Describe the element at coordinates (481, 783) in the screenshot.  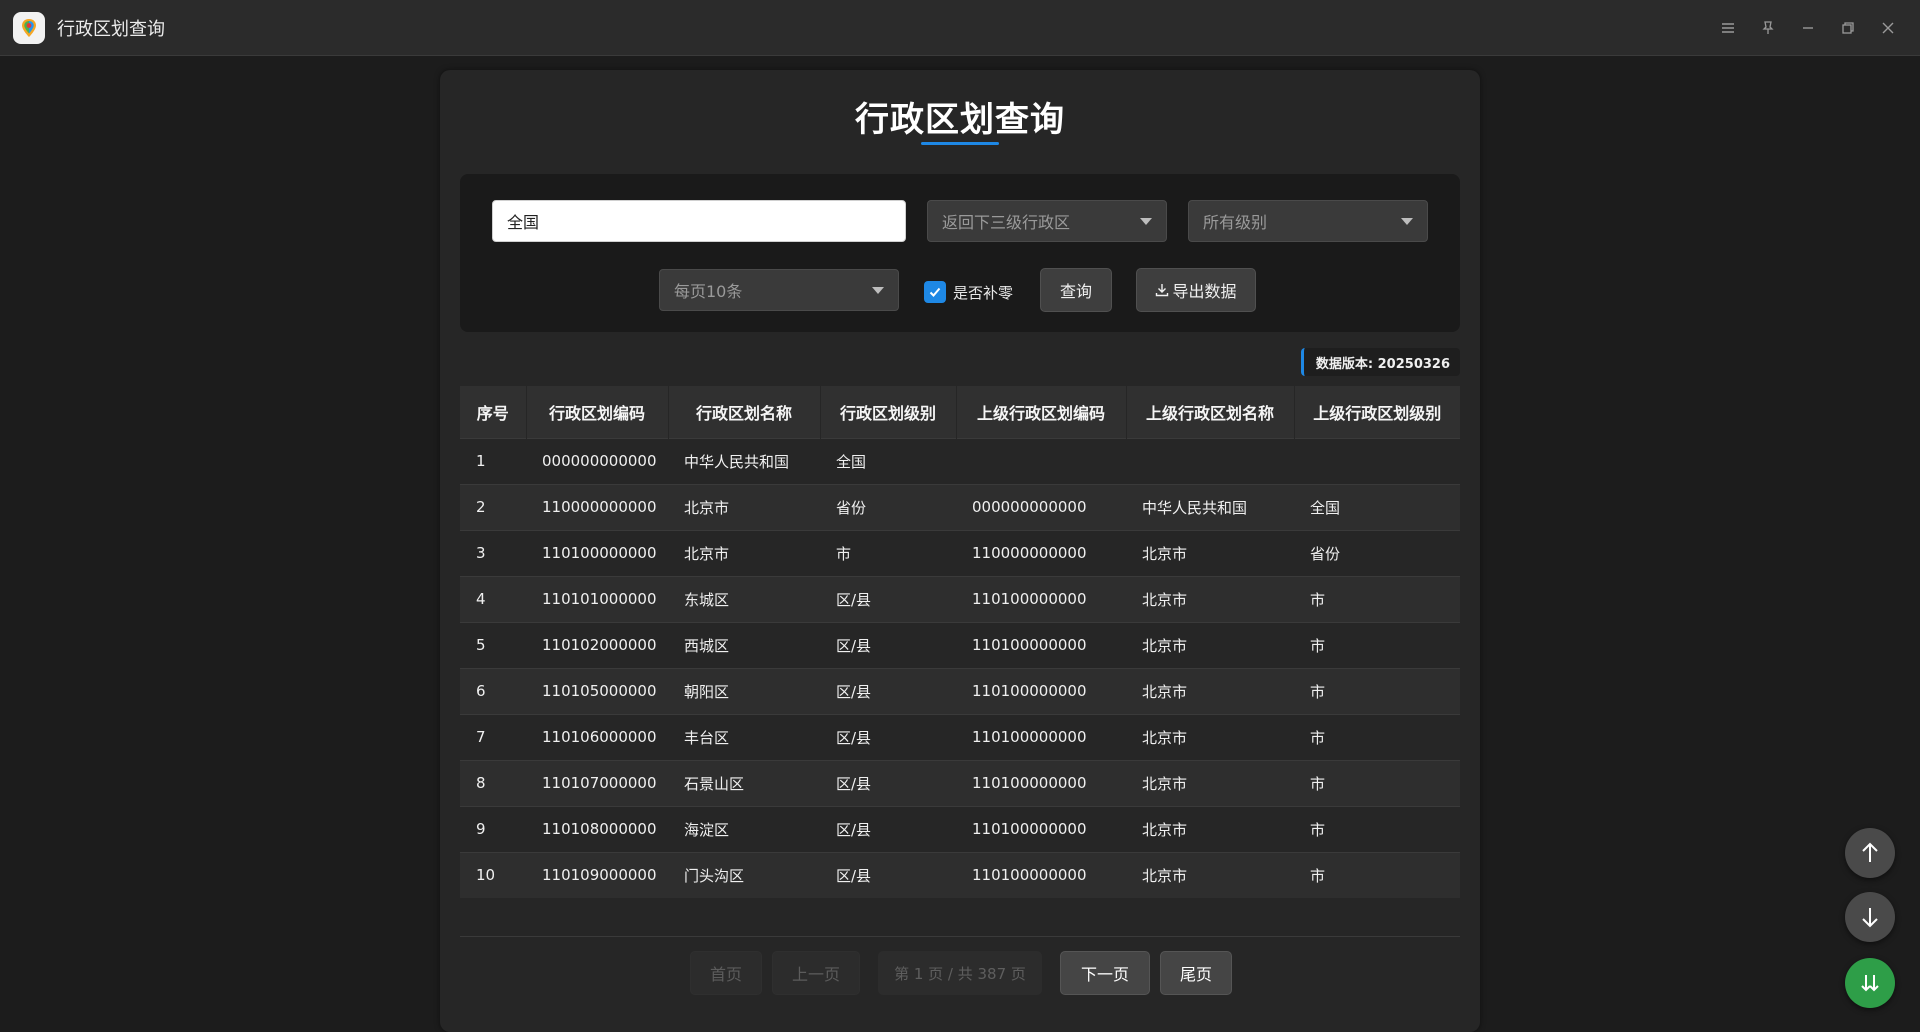
I see `table-cell: 8` at that location.